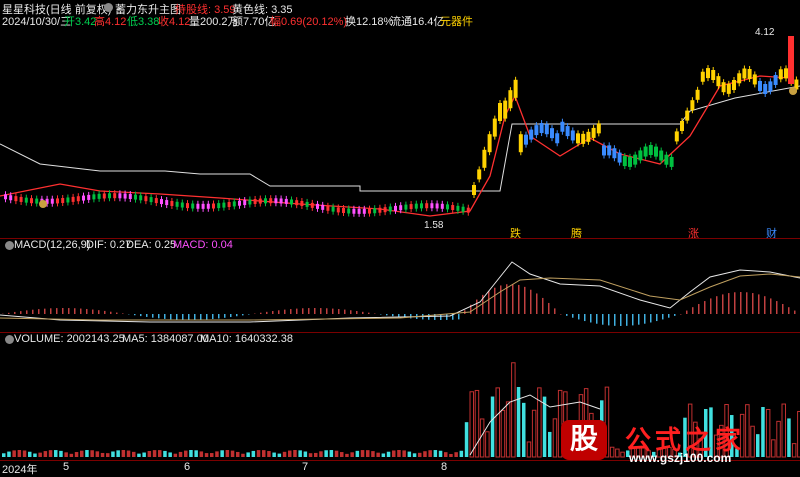 The height and width of the screenshot is (477, 800). Describe the element at coordinates (680, 458) in the screenshot. I see `watermark-url: www.gszj100.com` at that location.